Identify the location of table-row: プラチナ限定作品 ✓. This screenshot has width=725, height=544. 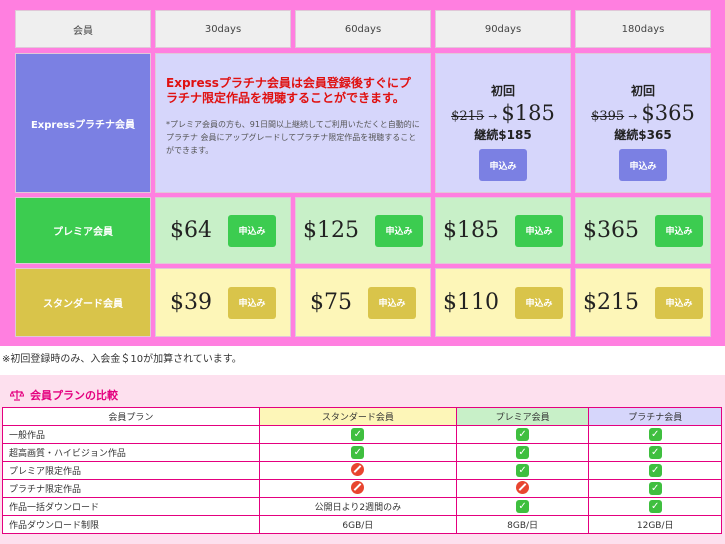
(362, 488).